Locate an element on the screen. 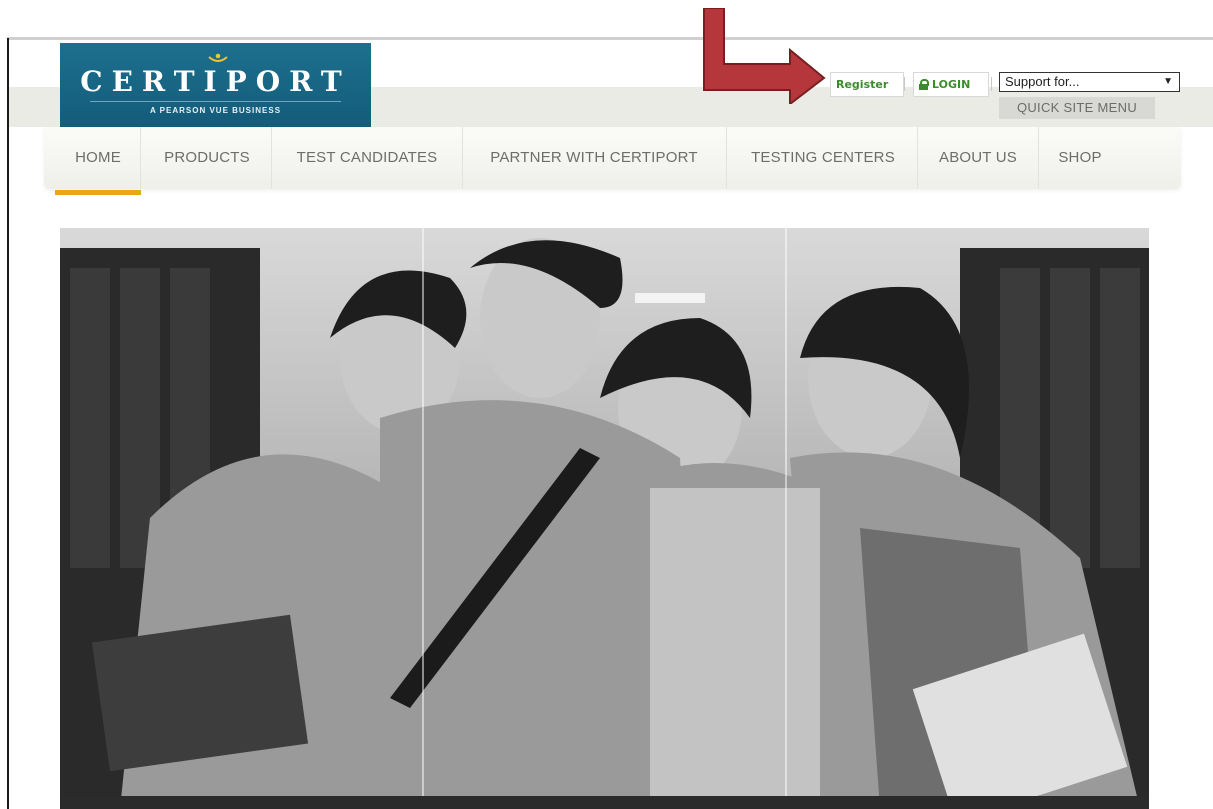  logo-tagline: A PEARSON VUE BUSINESS is located at coordinates (215, 110).